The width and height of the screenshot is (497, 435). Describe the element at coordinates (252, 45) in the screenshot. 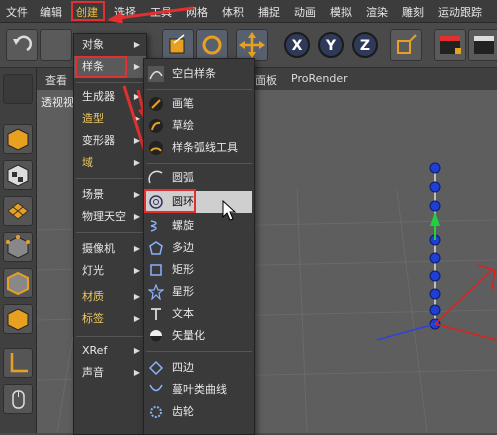

I see `move-button` at that location.